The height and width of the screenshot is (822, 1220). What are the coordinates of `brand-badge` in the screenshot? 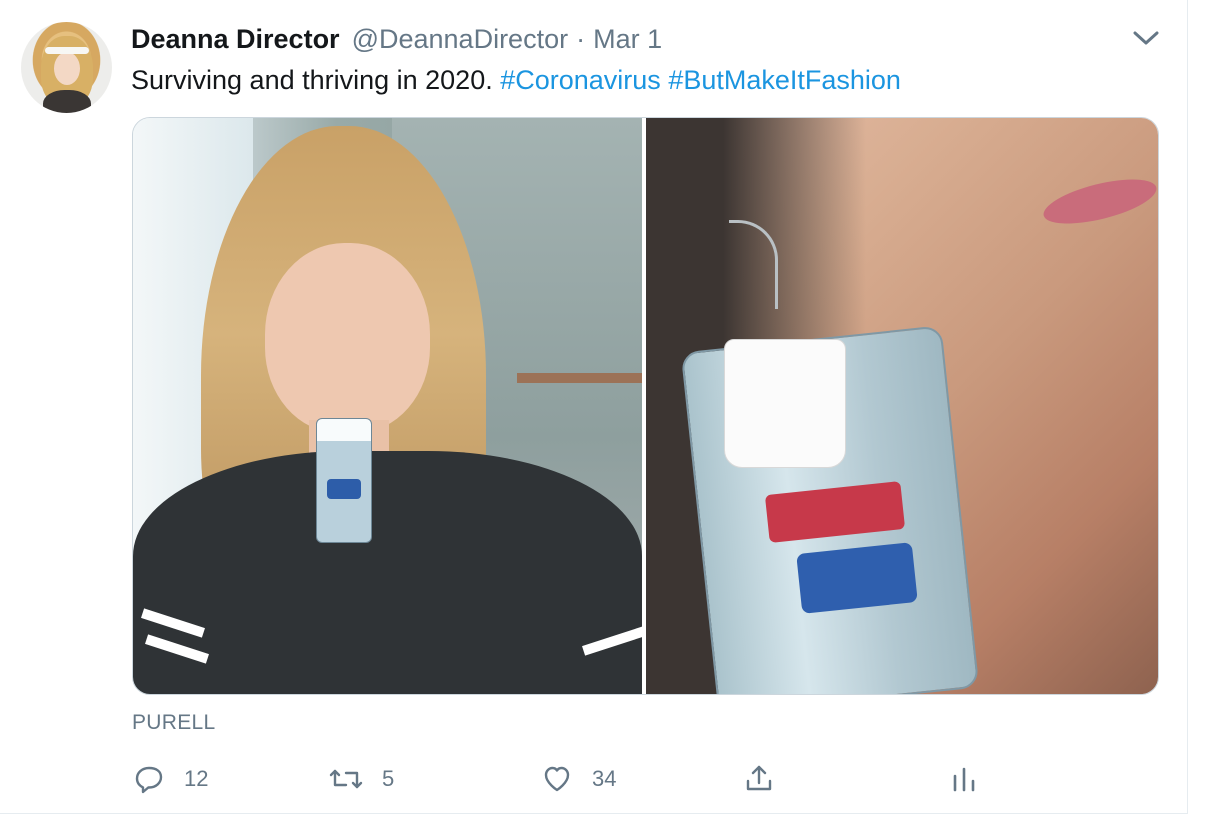 It's located at (857, 578).